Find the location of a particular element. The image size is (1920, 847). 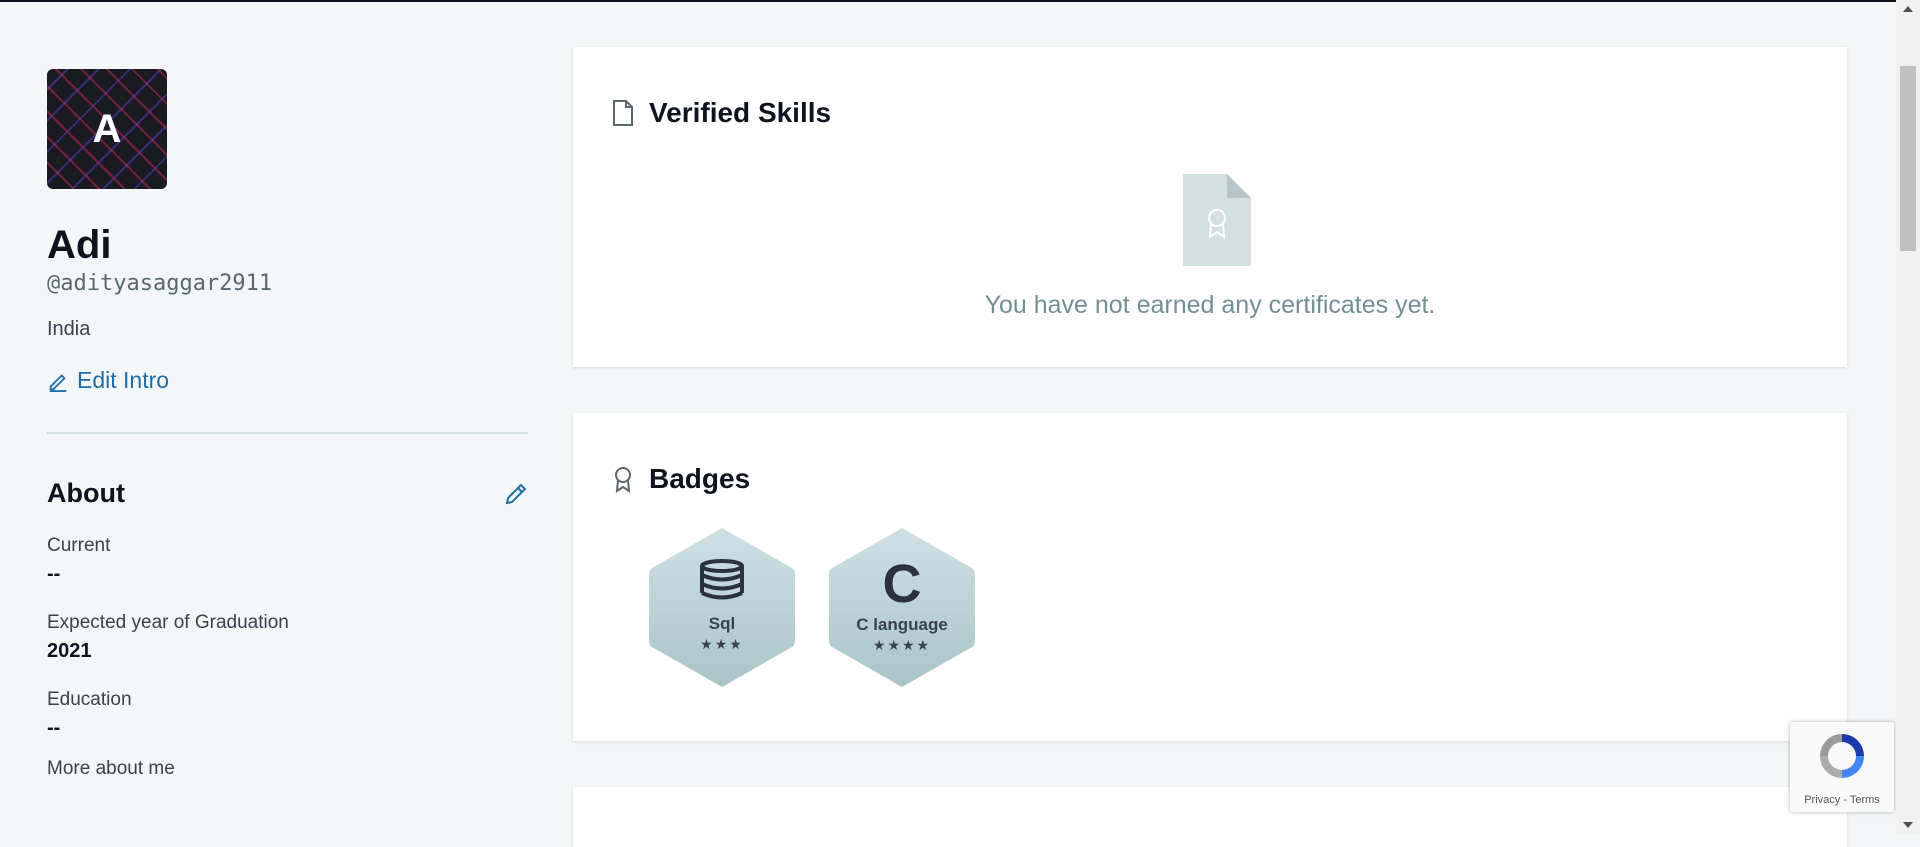

badge-stars: ★★★★ is located at coordinates (902, 645).